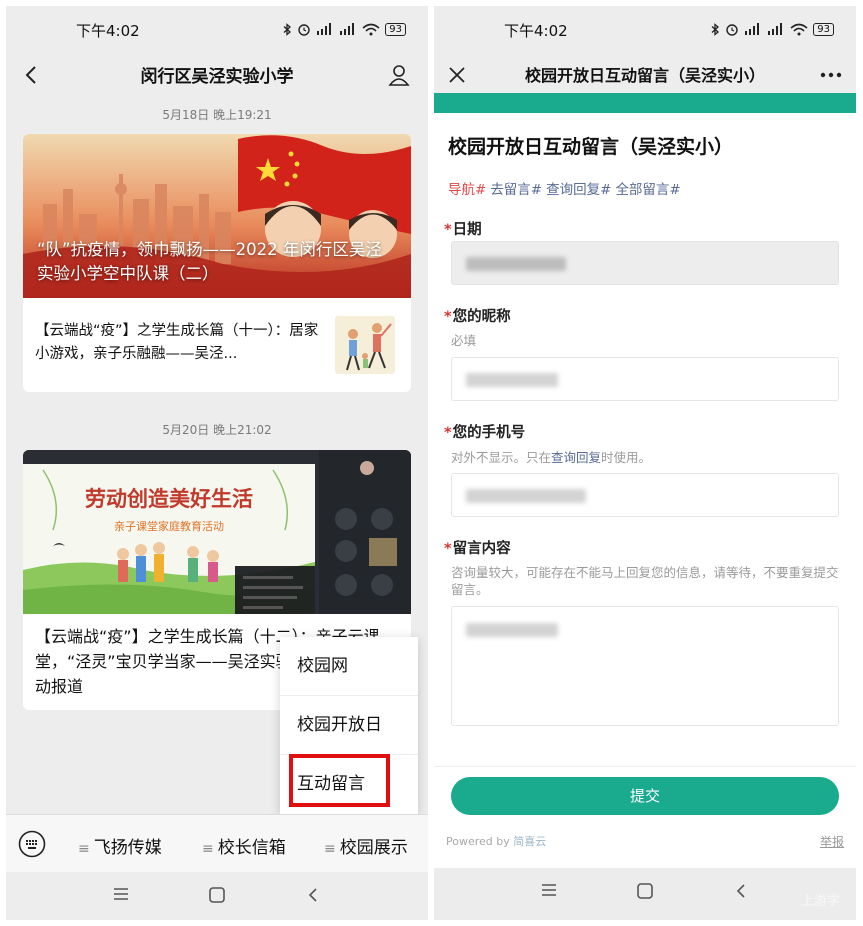 The width and height of the screenshot is (863, 926). What do you see at coordinates (464, 340) in the screenshot?
I see `field-hint-nickname: 必填` at bounding box center [464, 340].